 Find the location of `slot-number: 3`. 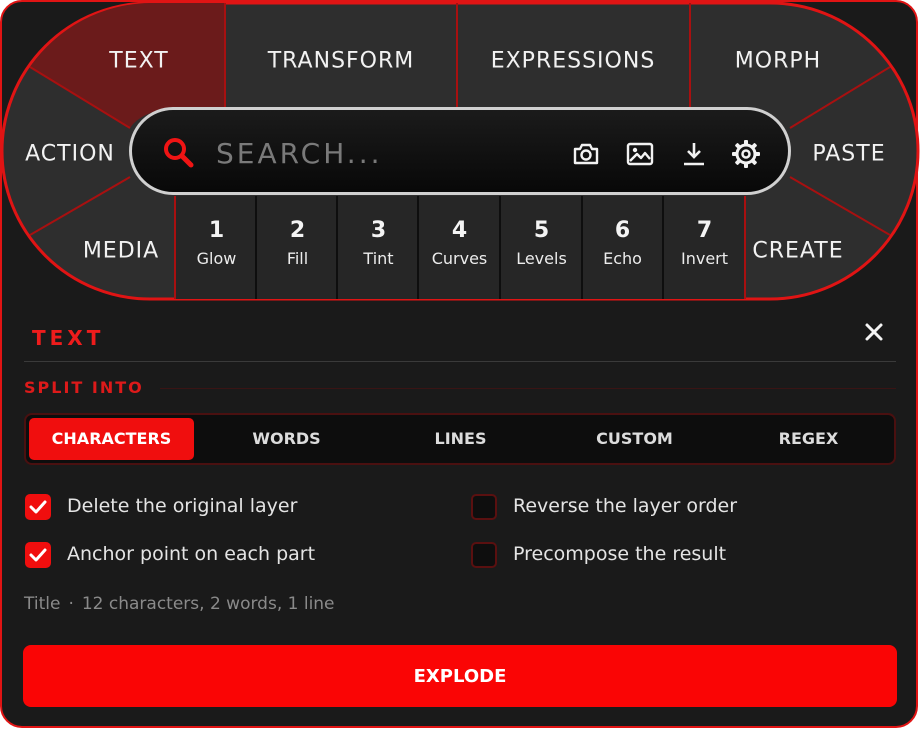

slot-number: 3 is located at coordinates (378, 230).